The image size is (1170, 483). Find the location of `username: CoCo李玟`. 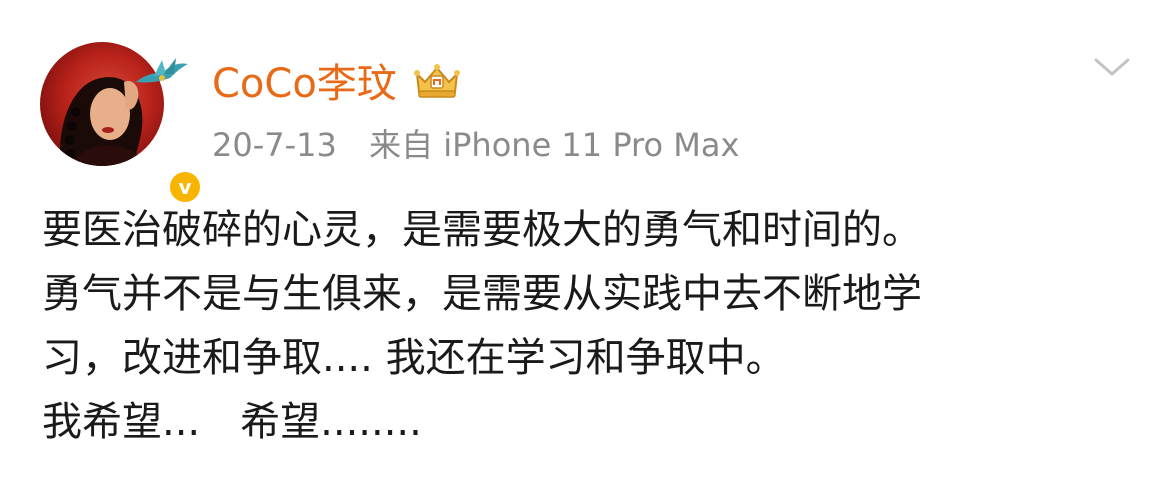

username: CoCo李玟 is located at coordinates (304, 80).